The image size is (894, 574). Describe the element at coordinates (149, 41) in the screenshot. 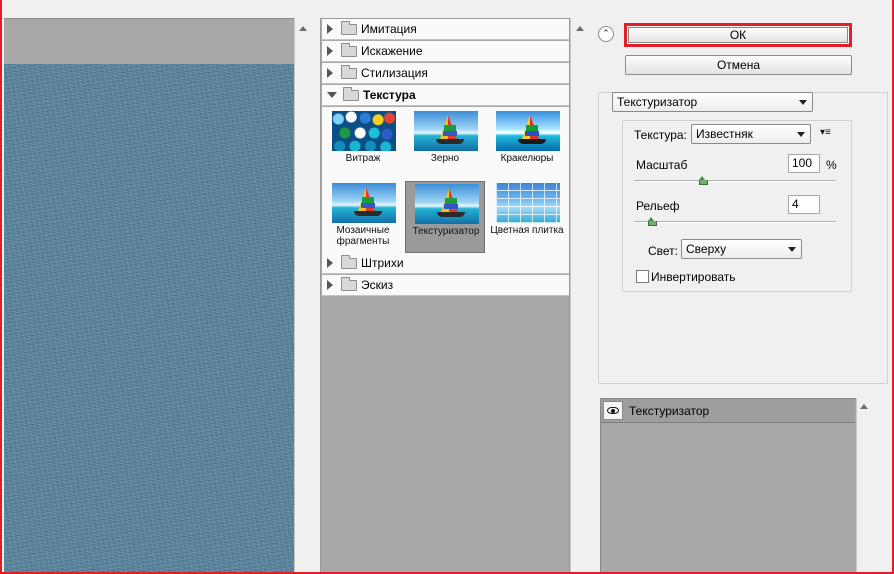

I see `preview-canvas-background` at that location.